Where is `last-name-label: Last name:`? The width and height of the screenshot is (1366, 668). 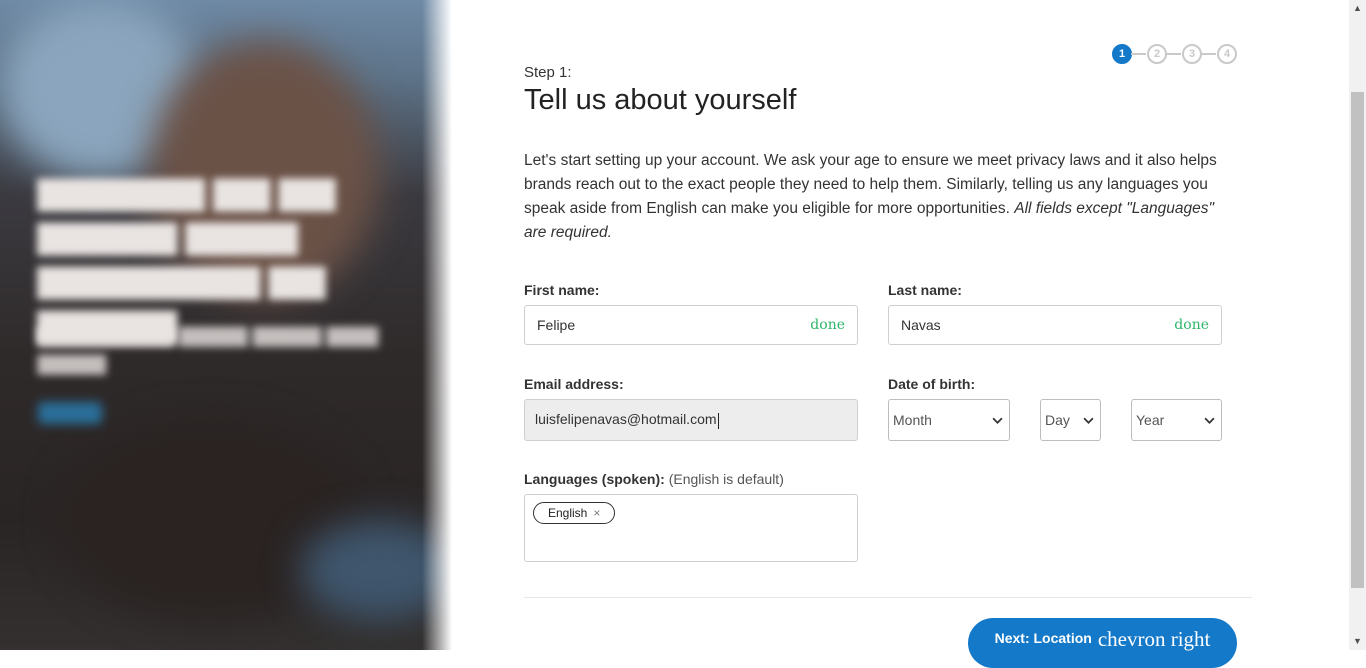 last-name-label: Last name: is located at coordinates (925, 290).